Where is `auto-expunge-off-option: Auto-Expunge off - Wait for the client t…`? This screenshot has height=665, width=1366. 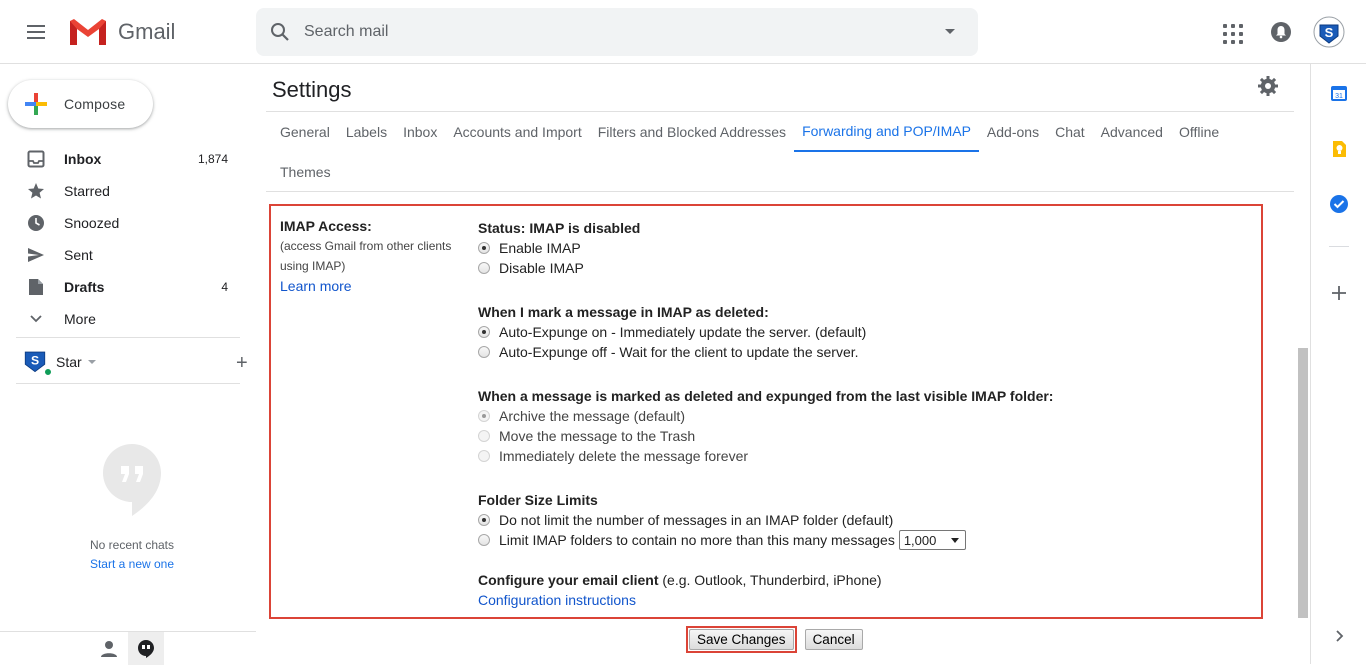
auto-expunge-off-option: Auto-Expunge off - Wait for the client t… is located at coordinates (863, 352).